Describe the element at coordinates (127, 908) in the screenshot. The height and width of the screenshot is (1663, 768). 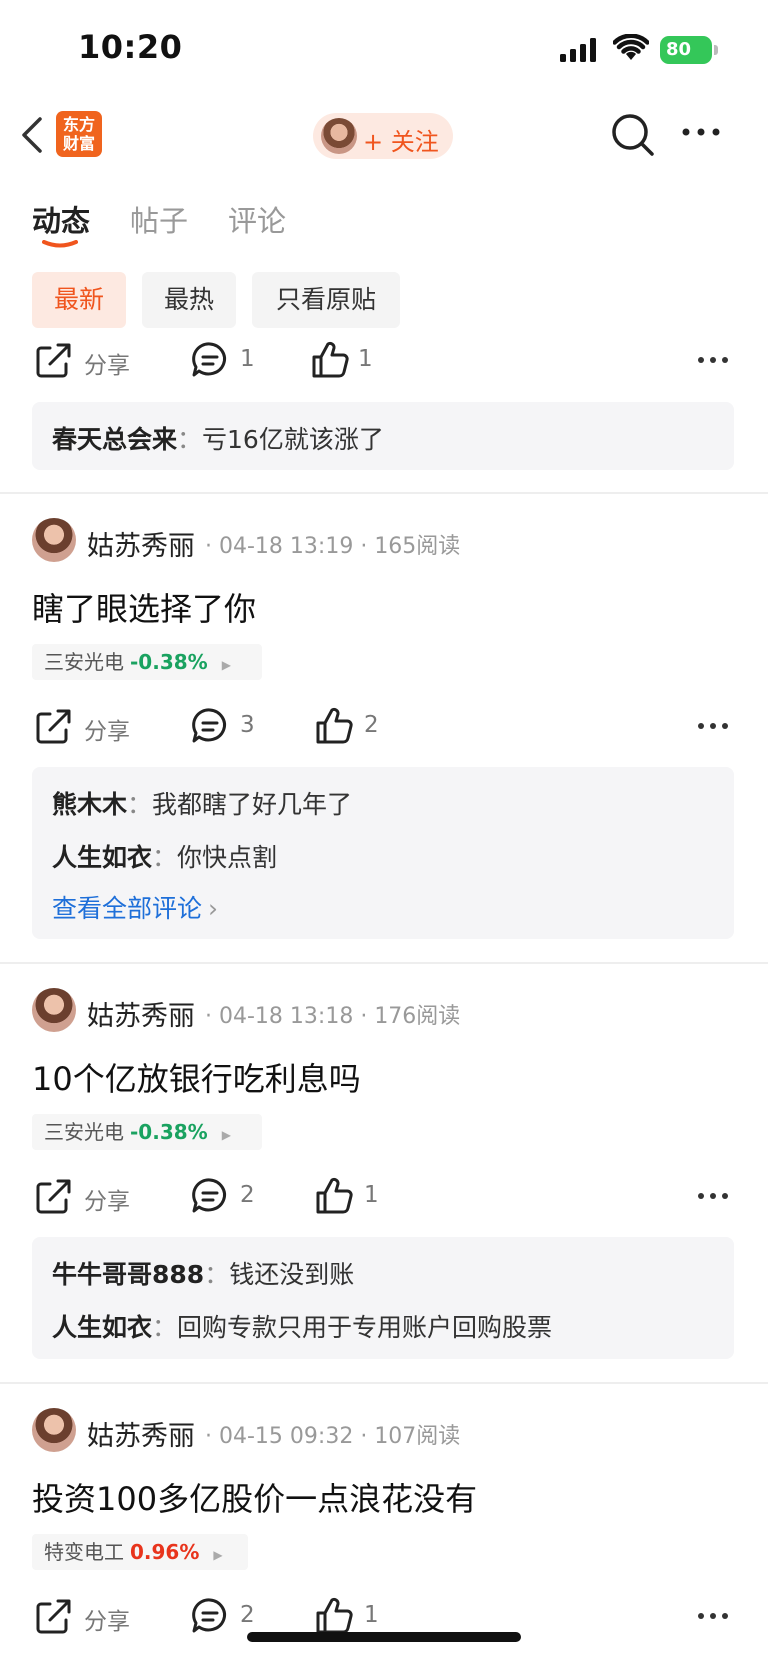
I see `view-all-label: 查看全部评论` at that location.